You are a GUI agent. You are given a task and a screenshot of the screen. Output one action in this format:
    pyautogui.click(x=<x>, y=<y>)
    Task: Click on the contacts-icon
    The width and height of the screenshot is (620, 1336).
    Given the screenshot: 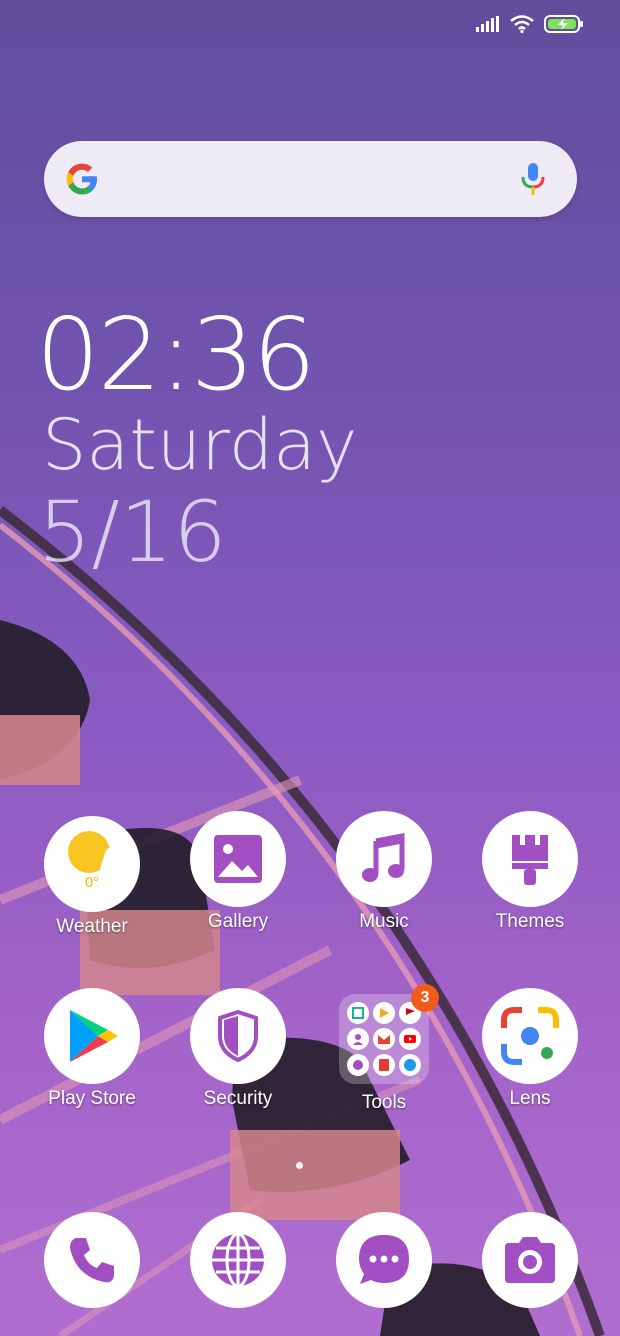 What is the action you would take?
    pyautogui.click(x=358, y=1039)
    